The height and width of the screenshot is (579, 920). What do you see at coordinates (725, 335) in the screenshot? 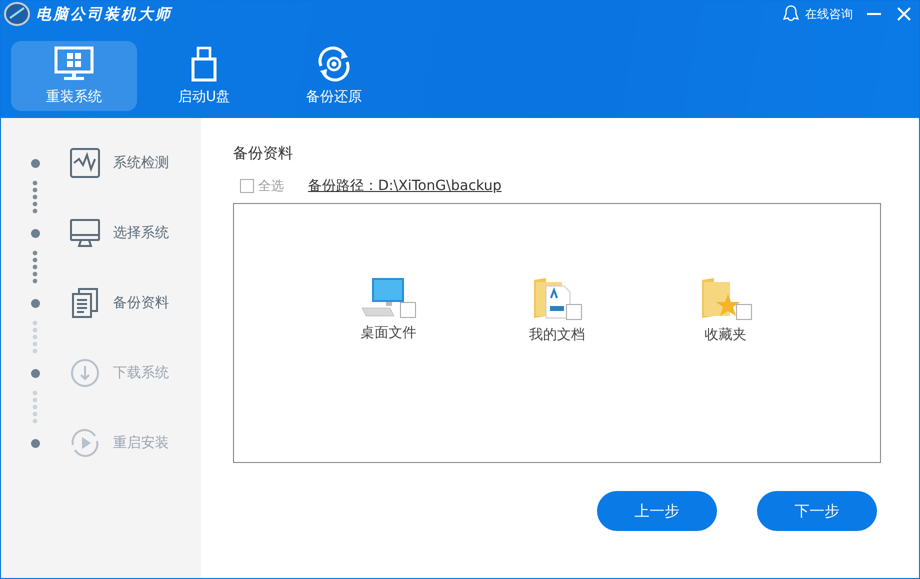
I see `item-label: 收藏夹` at bounding box center [725, 335].